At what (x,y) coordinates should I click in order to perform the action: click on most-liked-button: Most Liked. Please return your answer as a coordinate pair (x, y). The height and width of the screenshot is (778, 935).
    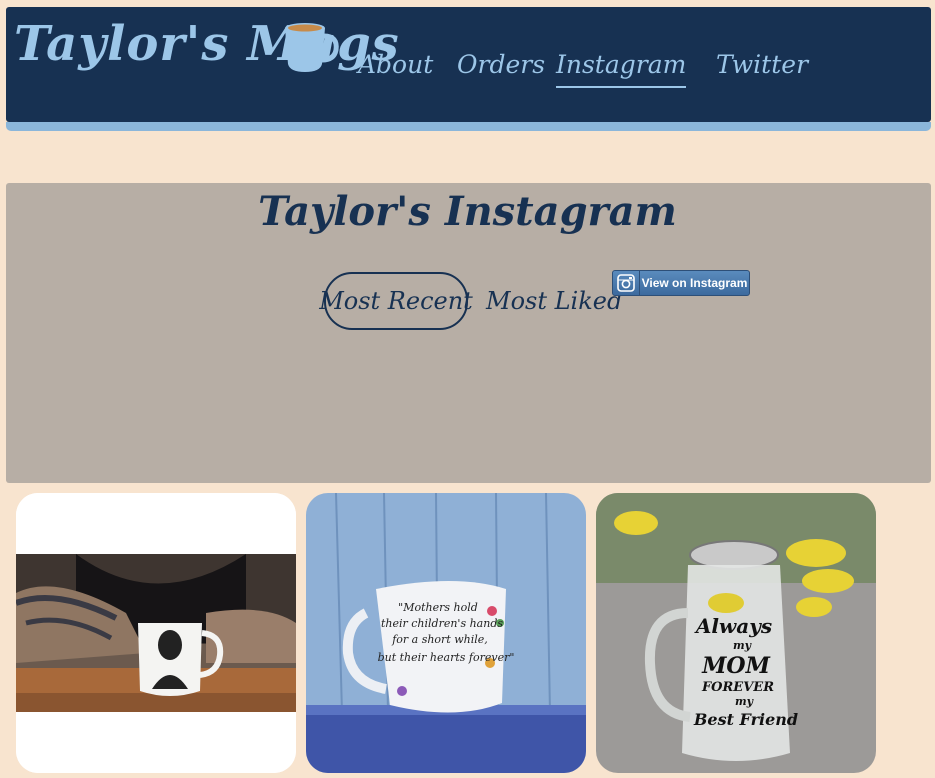
    Looking at the image, I should click on (554, 301).